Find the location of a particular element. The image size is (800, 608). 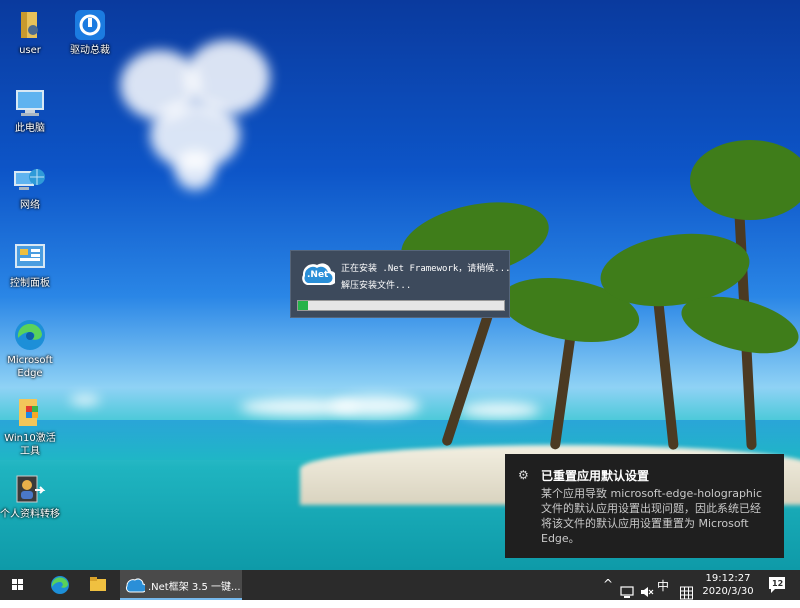

taskbar-clock: 19:12:27 2020/3/30 is located at coordinates (728, 585).